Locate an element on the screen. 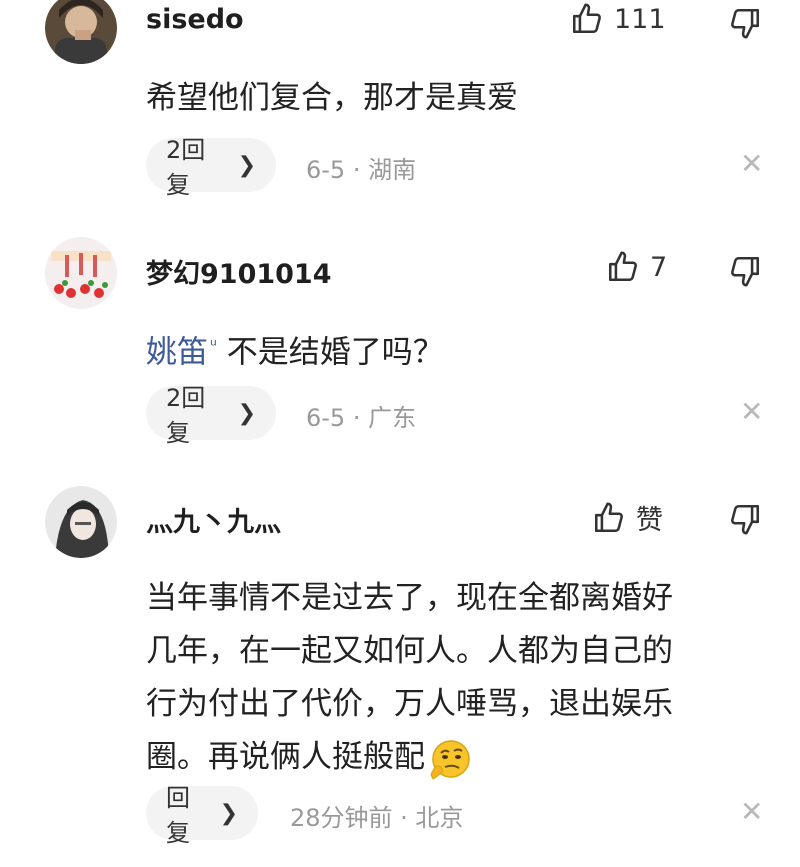  comment-line: 几年，在一起又如何人。人都为自己的 is located at coordinates (409, 651).